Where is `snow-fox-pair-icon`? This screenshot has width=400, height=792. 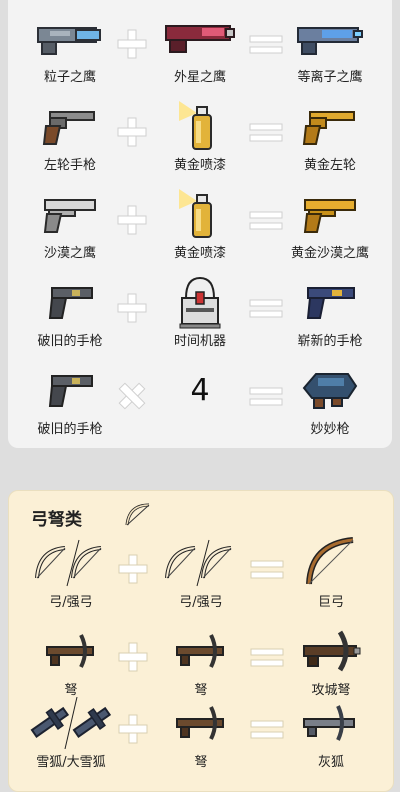 snow-fox-pair-icon is located at coordinates (71, 723).